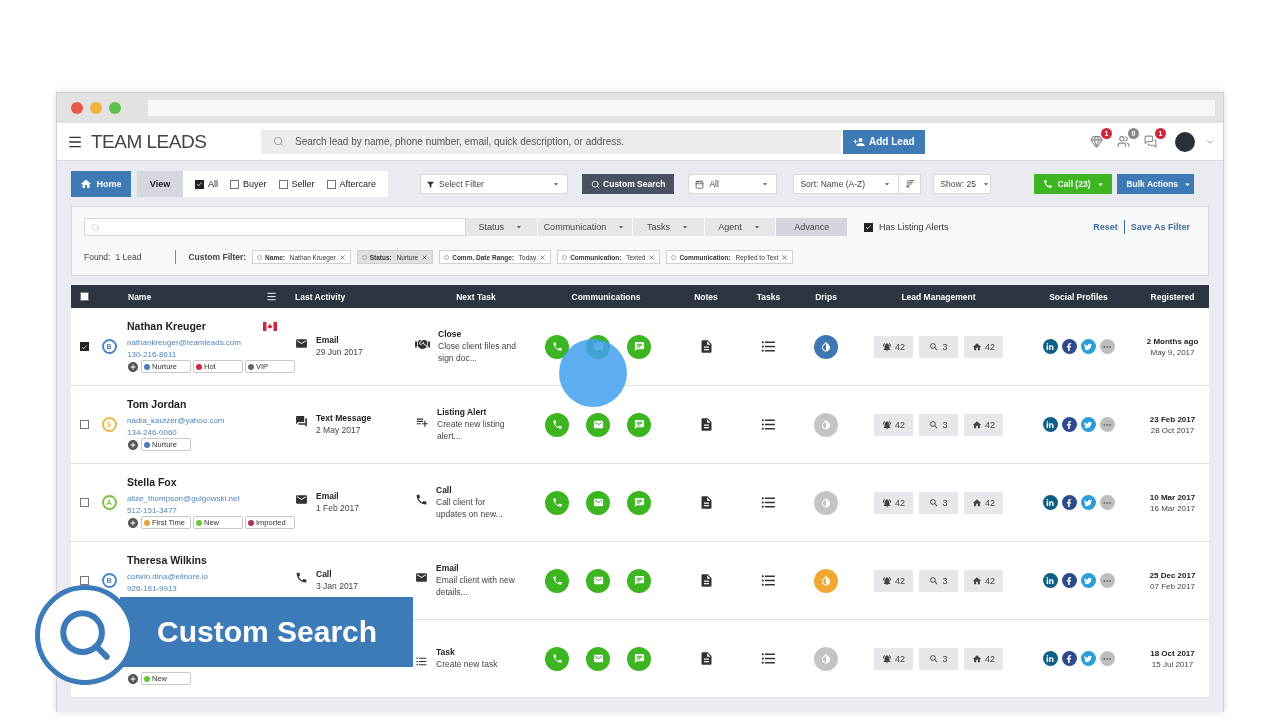  I want to click on diamond-icon, so click(1096, 141).